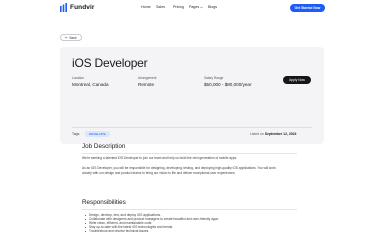 This screenshot has height=240, width=384. I want to click on meta-arrangement-value: Remote, so click(146, 84).